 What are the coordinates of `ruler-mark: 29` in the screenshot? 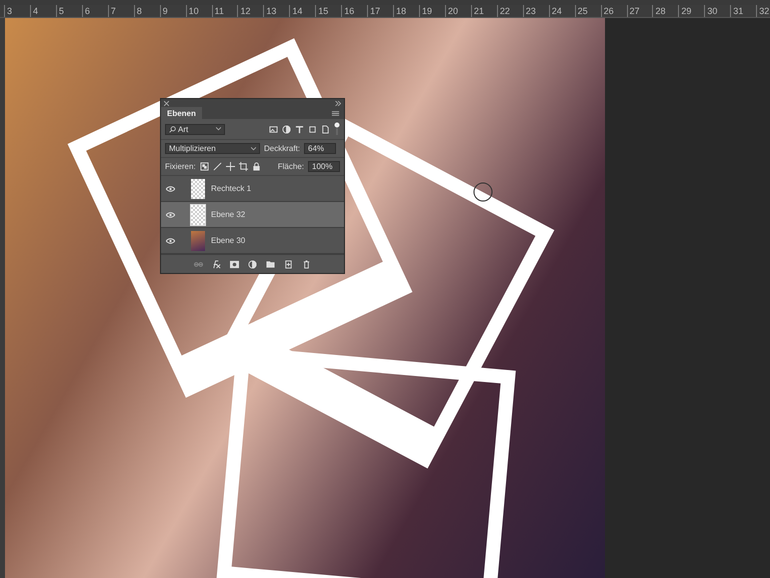 It's located at (691, 11).